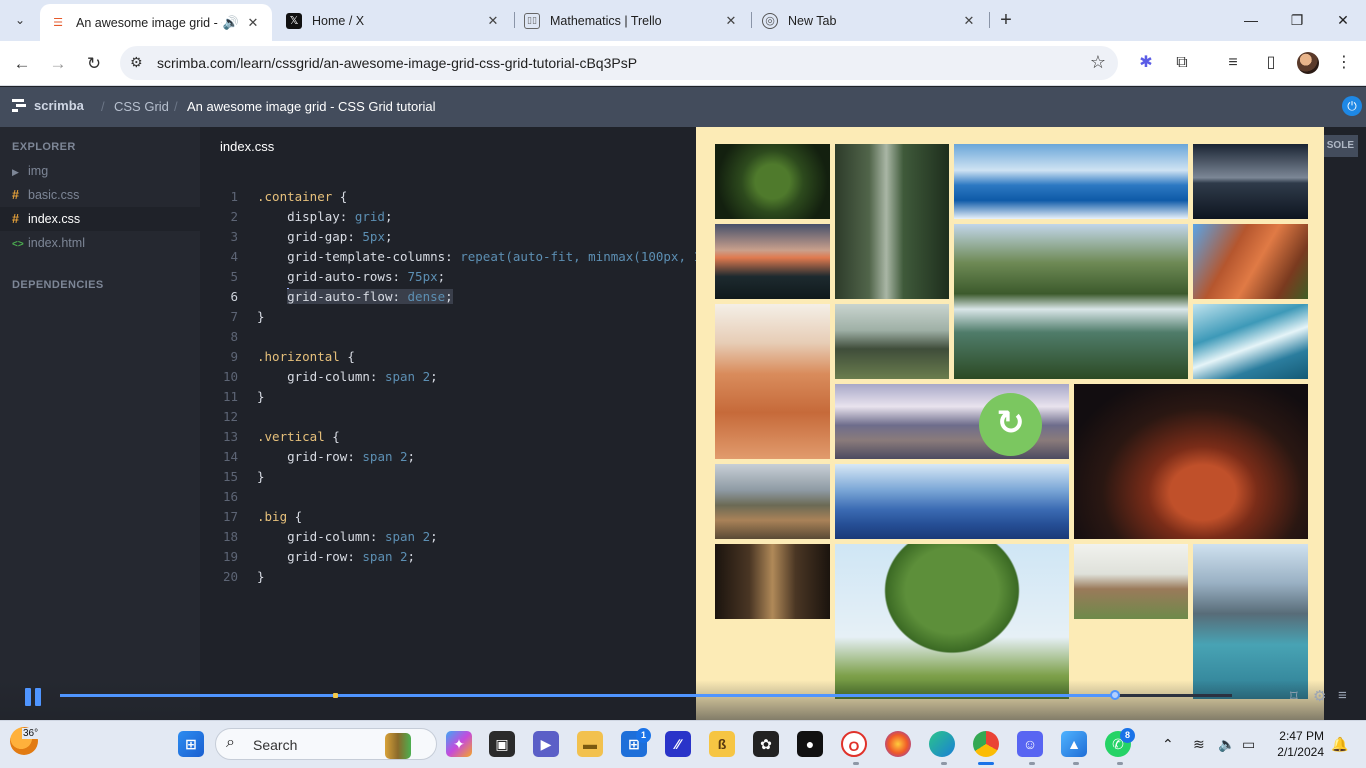 The width and height of the screenshot is (1366, 768). What do you see at coordinates (141, 106) in the screenshot?
I see `breadcrumb-course: CSS Grid` at bounding box center [141, 106].